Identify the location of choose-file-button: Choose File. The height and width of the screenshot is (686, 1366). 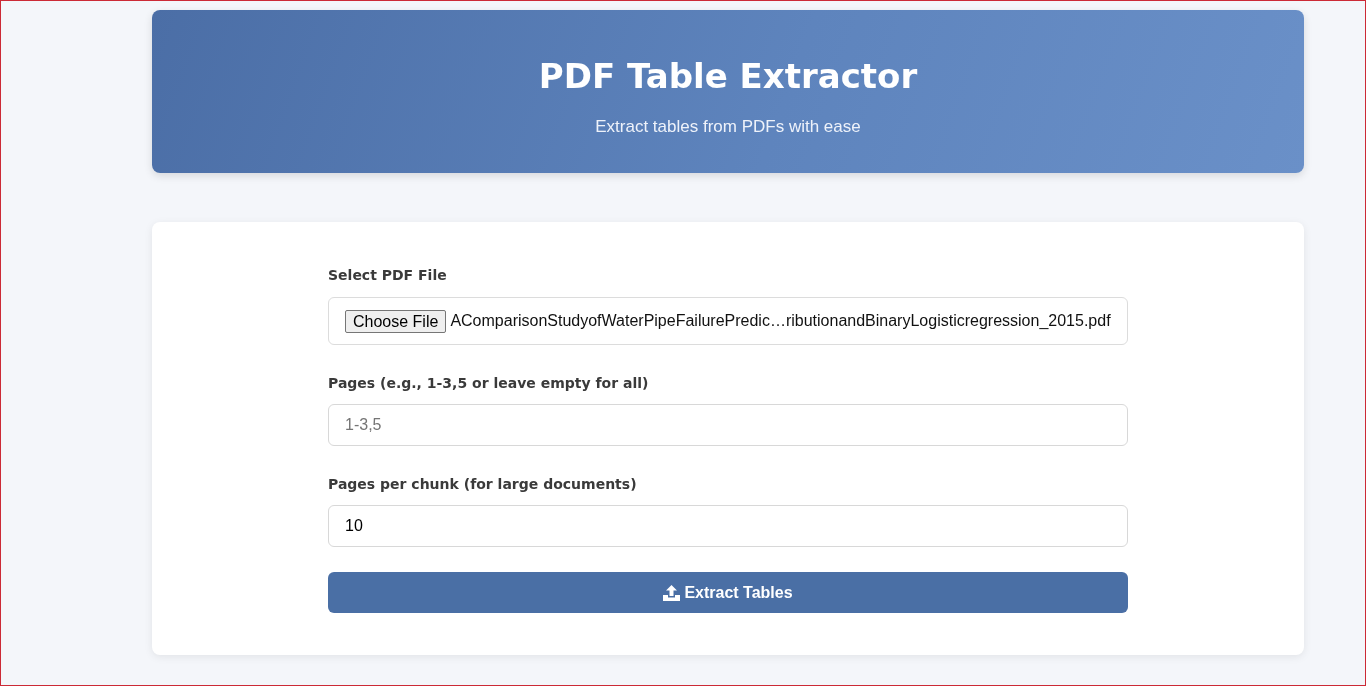
(396, 321).